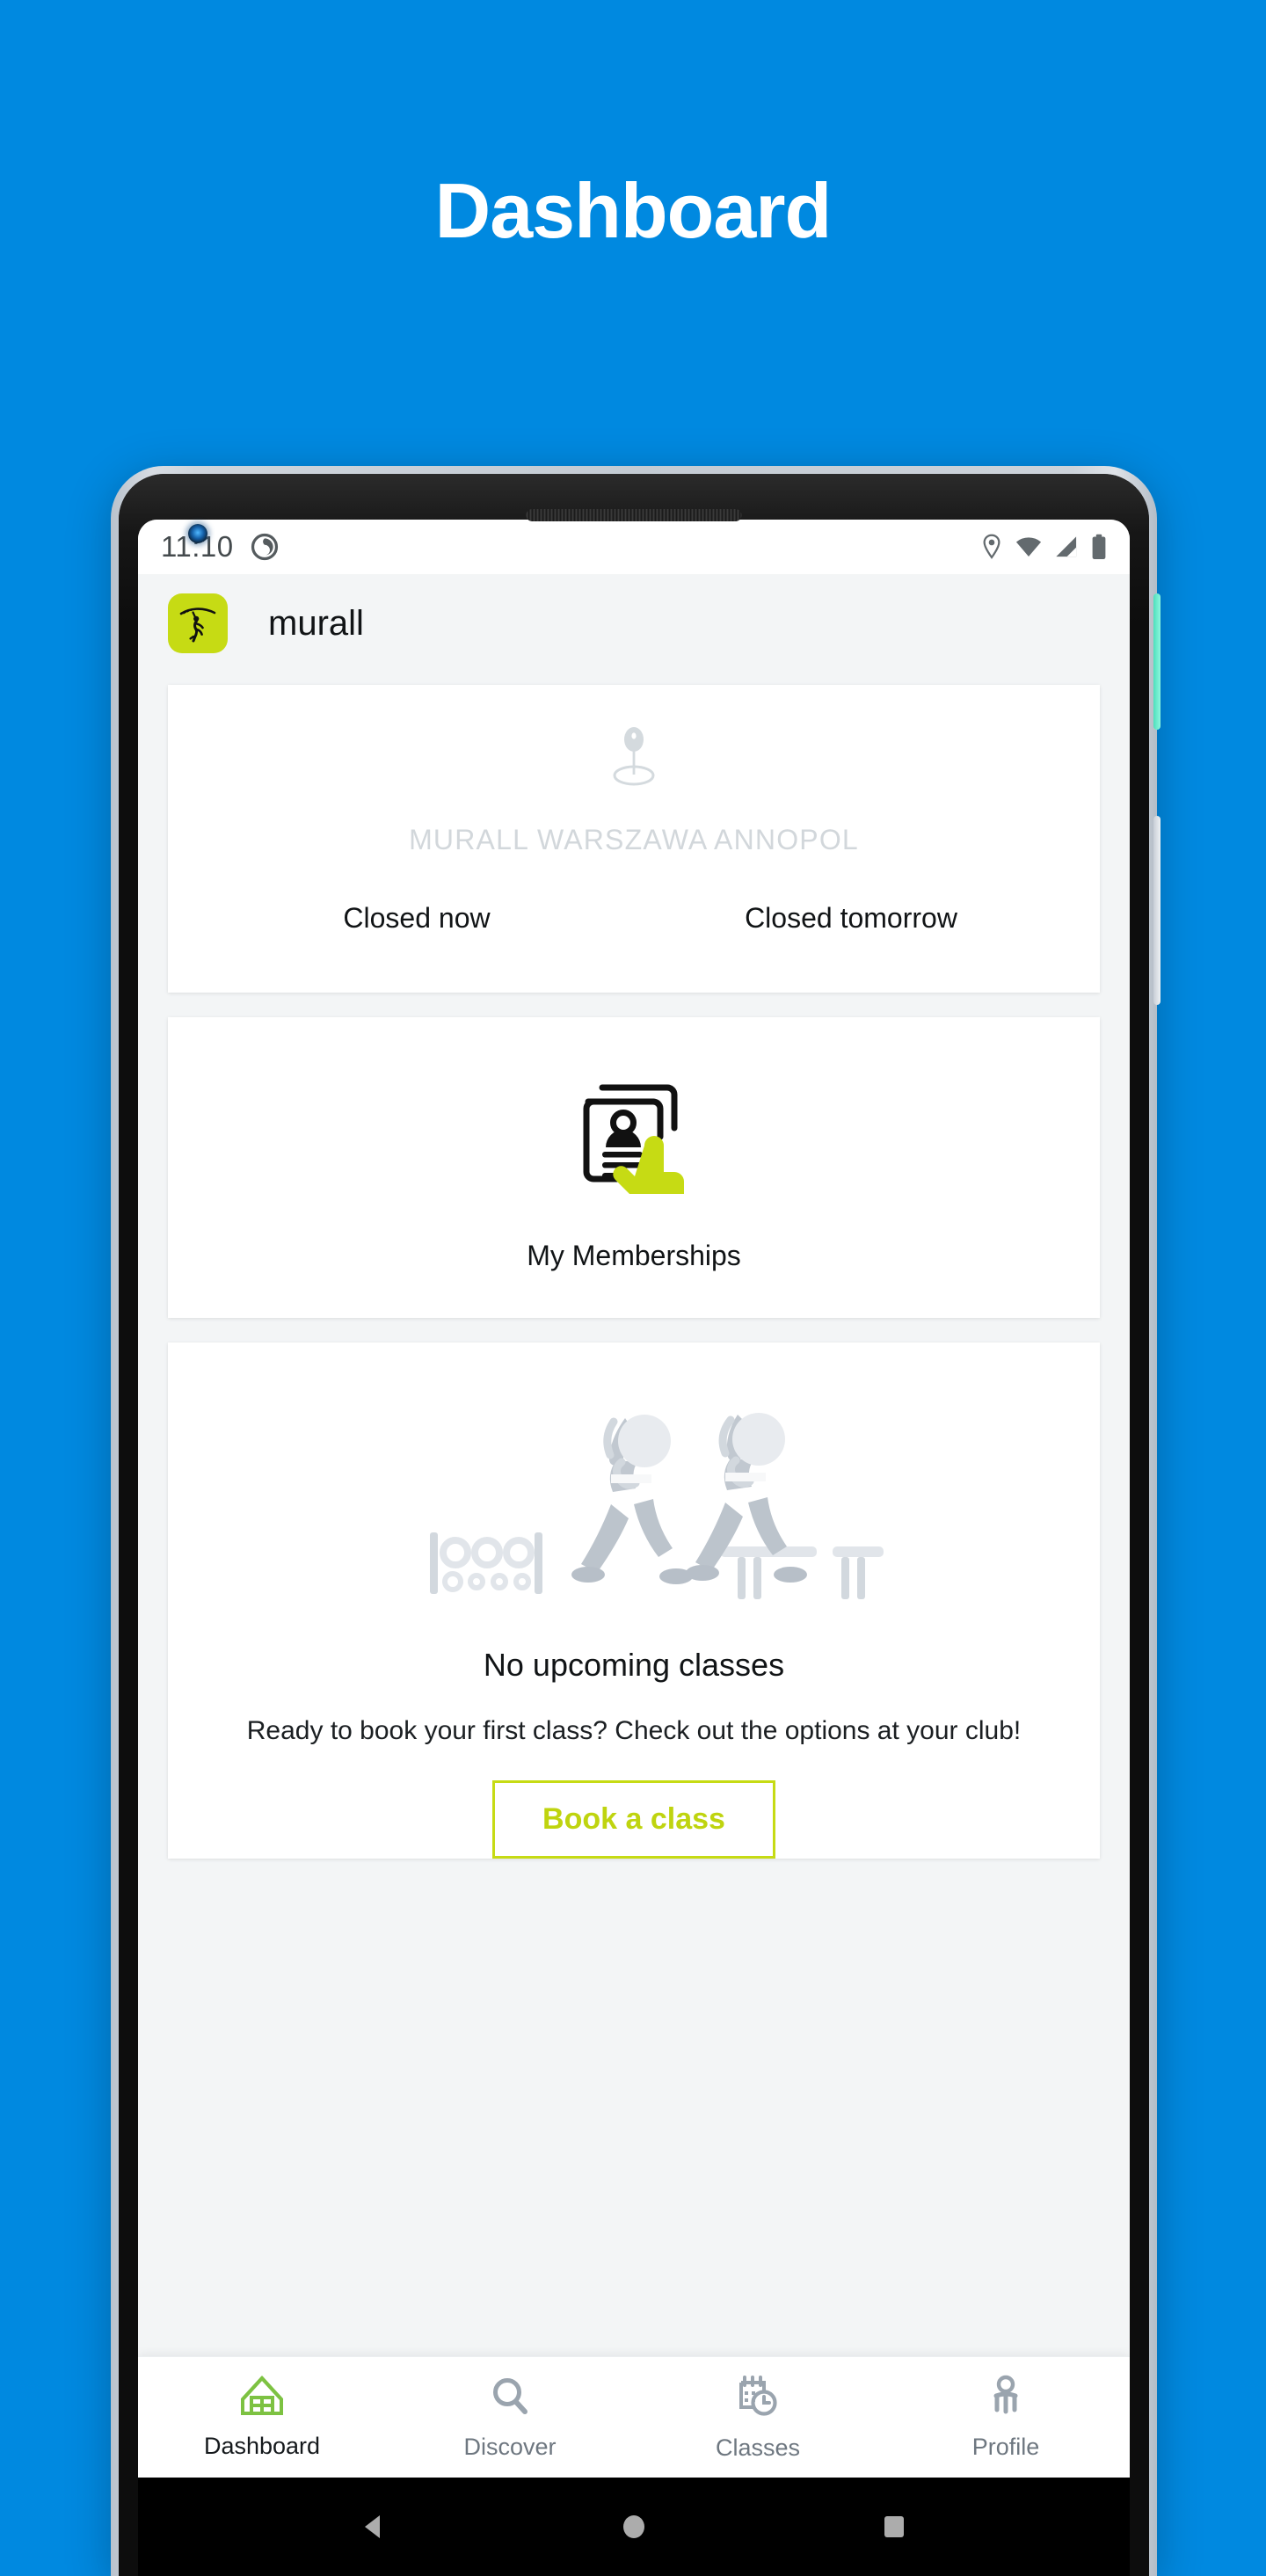 This screenshot has height=2576, width=1266. What do you see at coordinates (758, 2447) in the screenshot?
I see `nav-label-classes: Classes` at bounding box center [758, 2447].